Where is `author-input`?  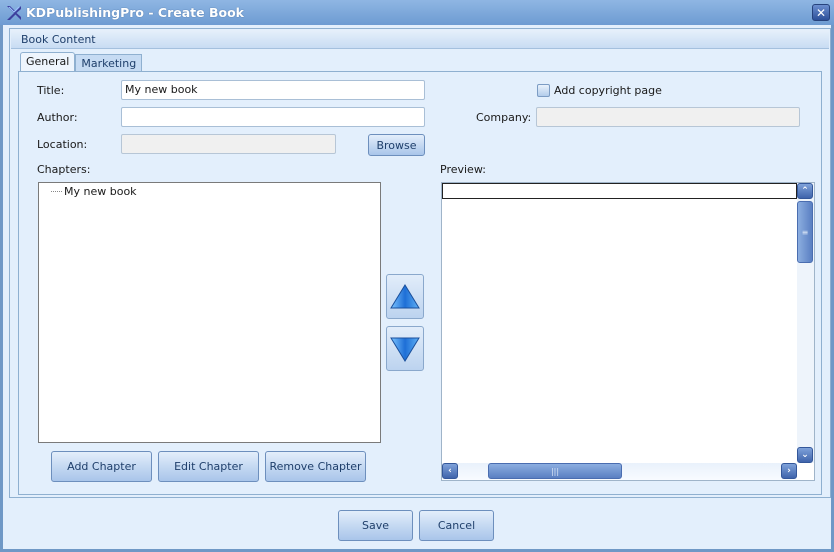 author-input is located at coordinates (273, 117).